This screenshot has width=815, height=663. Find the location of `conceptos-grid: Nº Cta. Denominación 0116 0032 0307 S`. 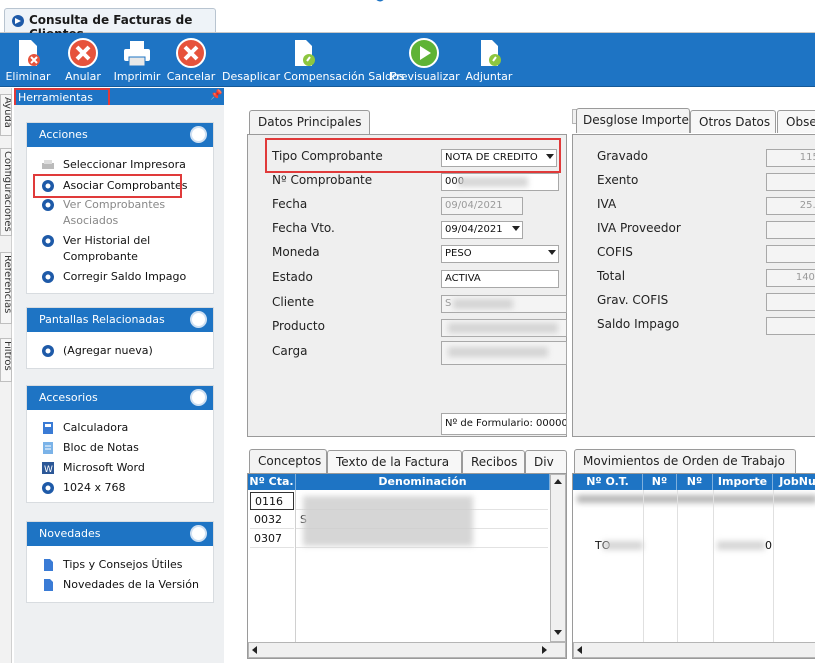

conceptos-grid: Nº Cta. Denominación 0116 0032 0307 S is located at coordinates (407, 566).